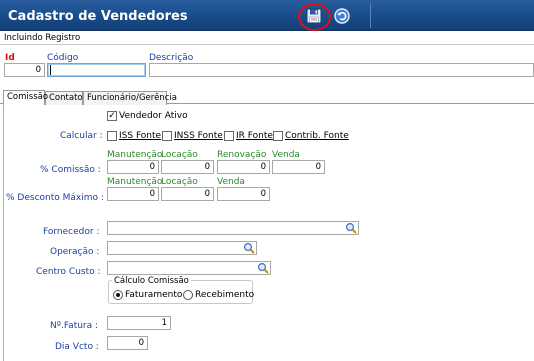 The width and height of the screenshot is (534, 361). I want to click on calcular-label: Calcular :, so click(81, 136).